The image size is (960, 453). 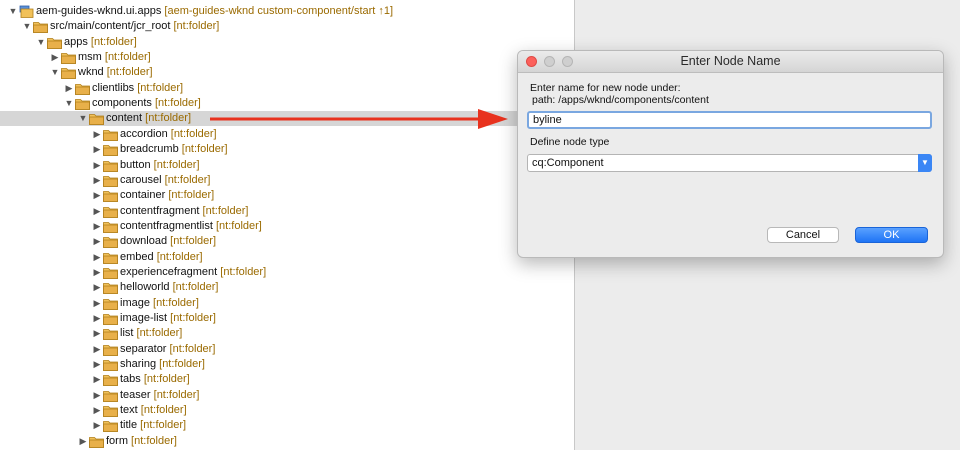 I want to click on tree-row: ▶ text [nt:folder], so click(x=287, y=410).